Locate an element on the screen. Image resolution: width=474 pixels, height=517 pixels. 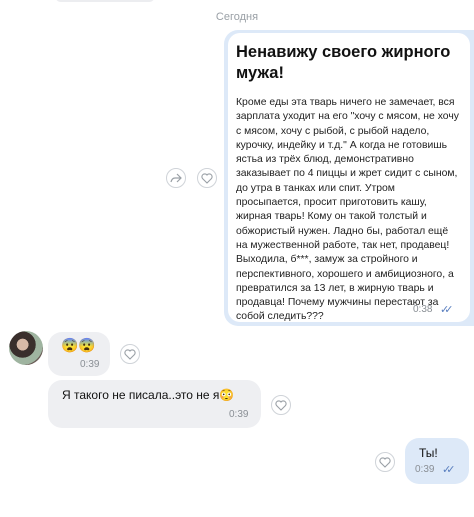
repost-title: Ненавижу своего жирного мужа! is located at coordinates (343, 62).